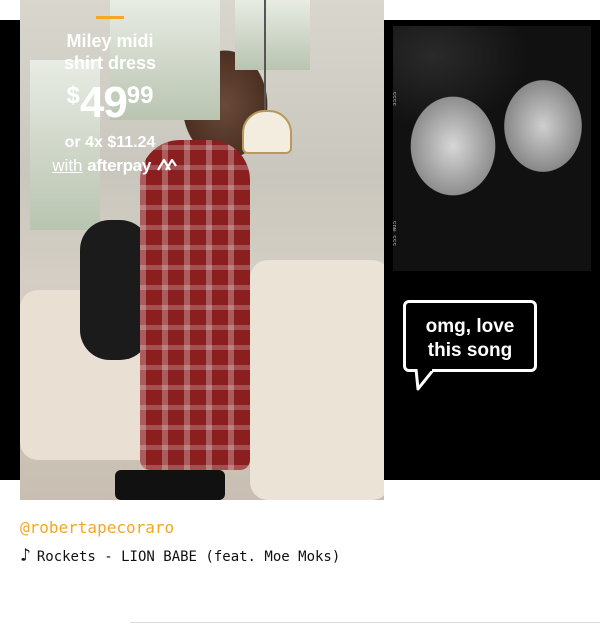 The width and height of the screenshot is (600, 624). Describe the element at coordinates (110, 102) in the screenshot. I see `product-price: $4999` at that location.